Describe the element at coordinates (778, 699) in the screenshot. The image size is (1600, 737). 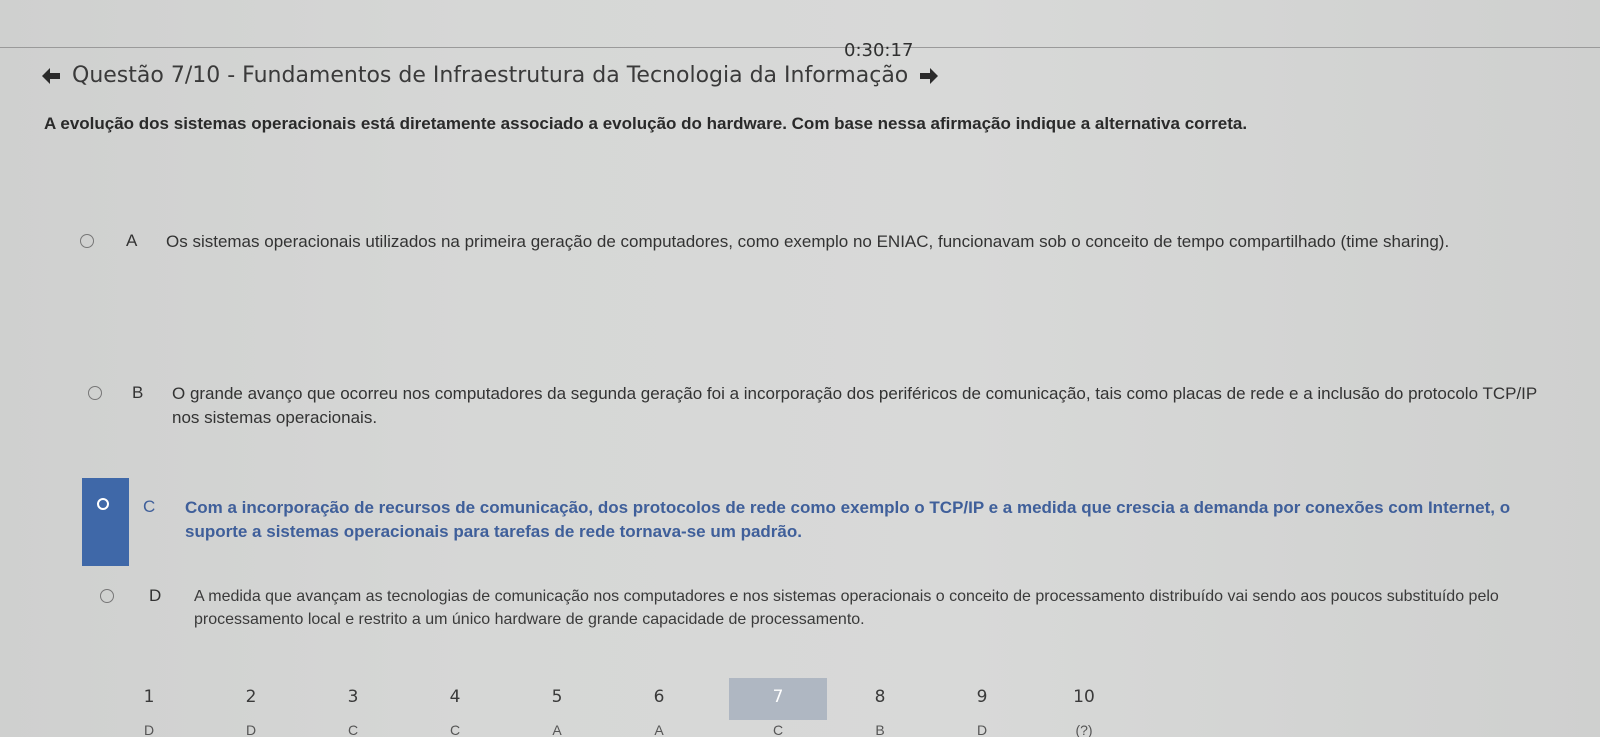
I see `page-button-7-current: 7` at that location.